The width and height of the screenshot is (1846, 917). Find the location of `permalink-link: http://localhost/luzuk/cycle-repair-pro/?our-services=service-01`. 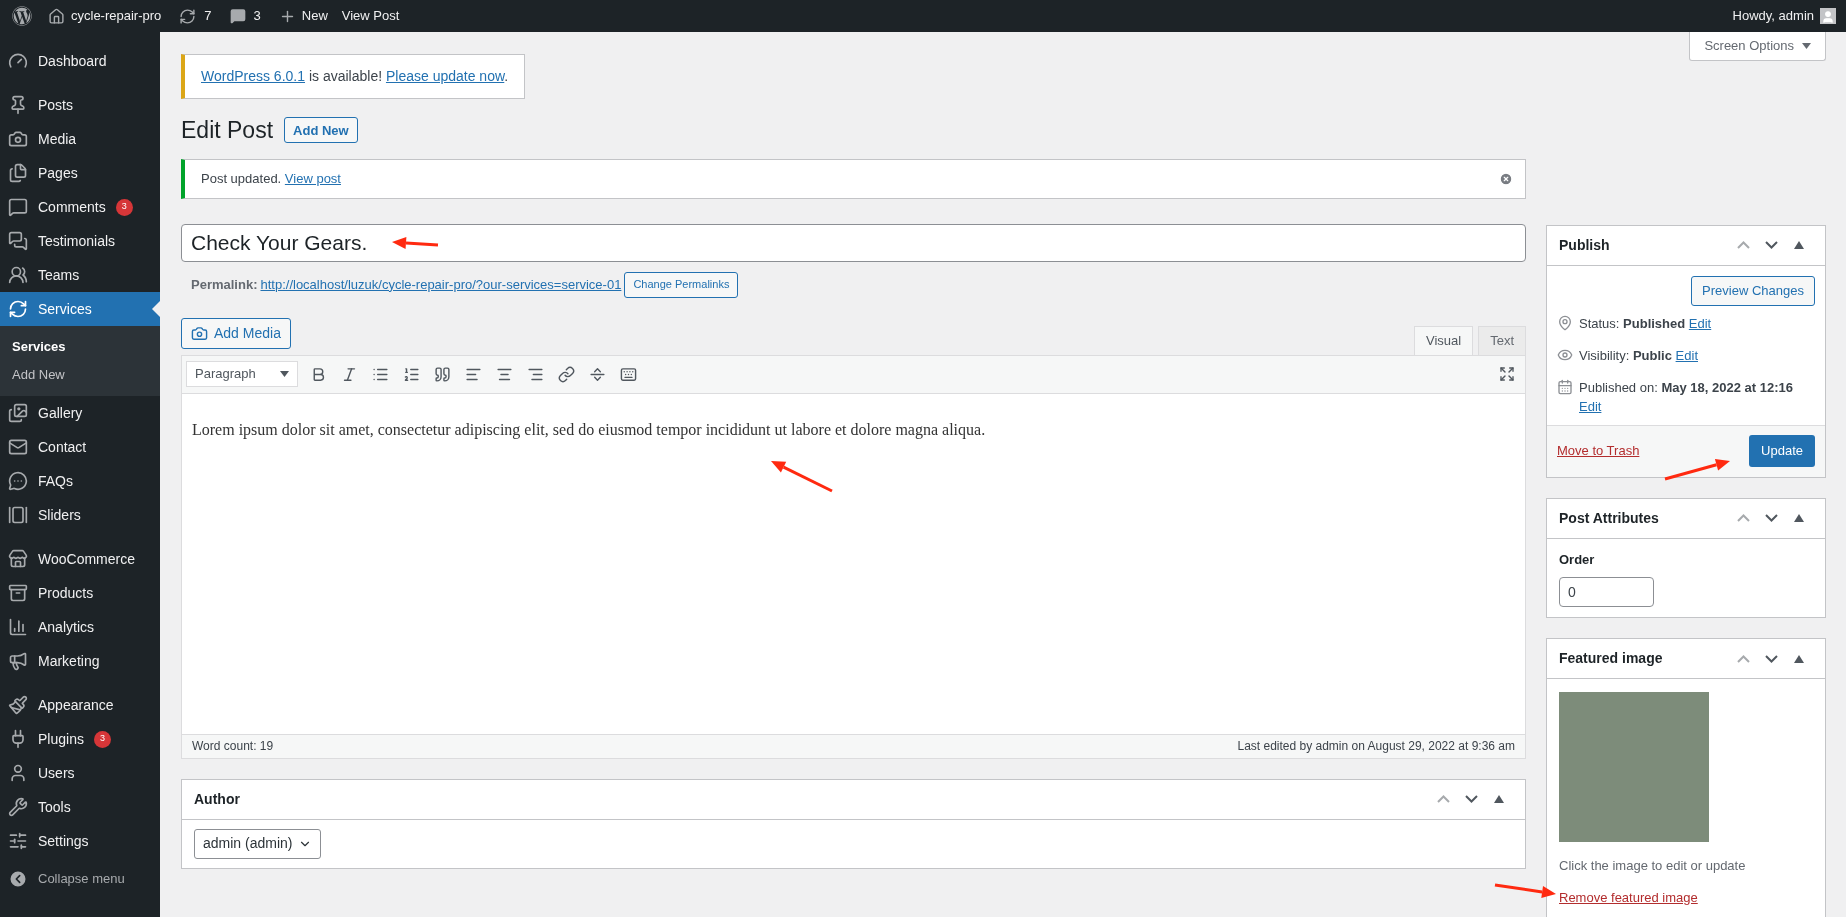

permalink-link: http://localhost/luzuk/cycle-repair-pro/?our-services=service-01 is located at coordinates (441, 284).